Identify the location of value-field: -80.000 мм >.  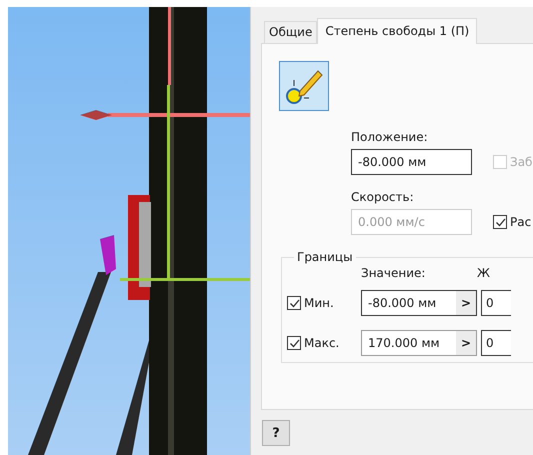
(419, 303).